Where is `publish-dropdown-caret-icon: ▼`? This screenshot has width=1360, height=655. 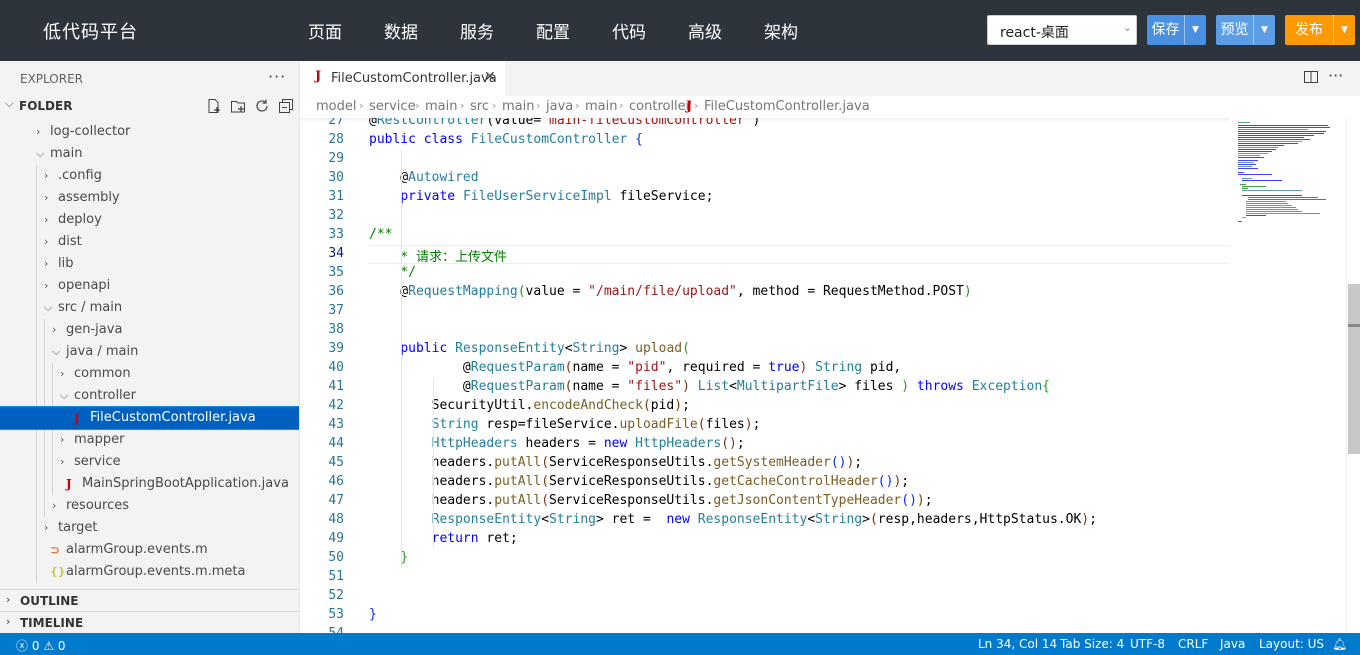 publish-dropdown-caret-icon: ▼ is located at coordinates (1344, 30).